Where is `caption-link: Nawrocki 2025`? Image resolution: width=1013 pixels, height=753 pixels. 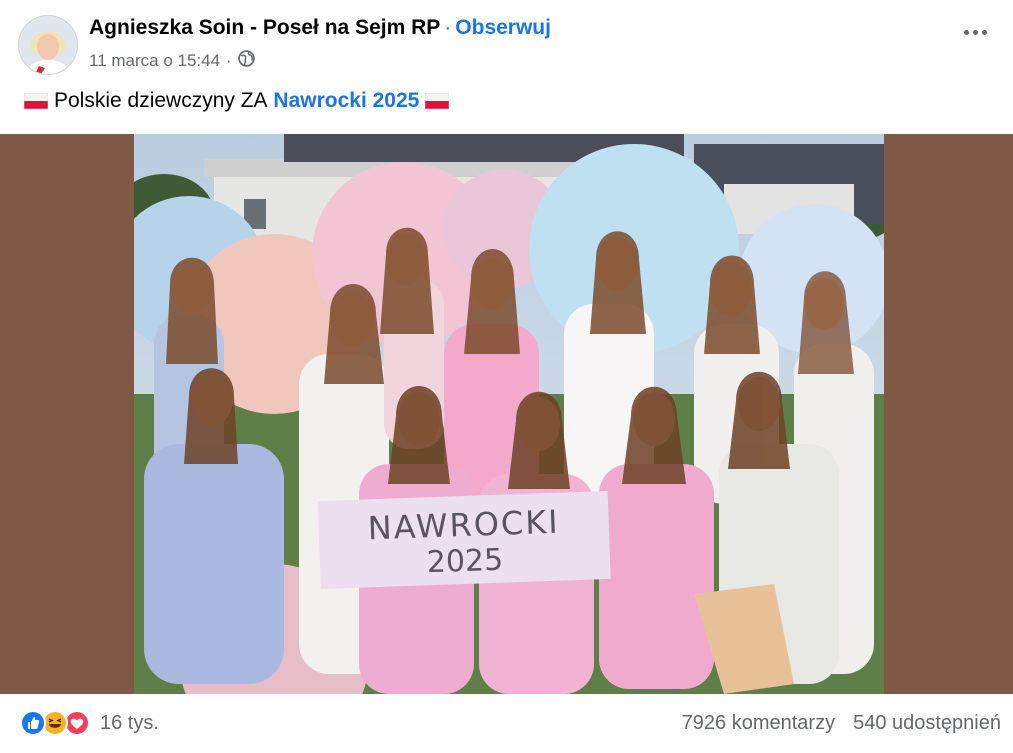 caption-link: Nawrocki 2025 is located at coordinates (346, 101).